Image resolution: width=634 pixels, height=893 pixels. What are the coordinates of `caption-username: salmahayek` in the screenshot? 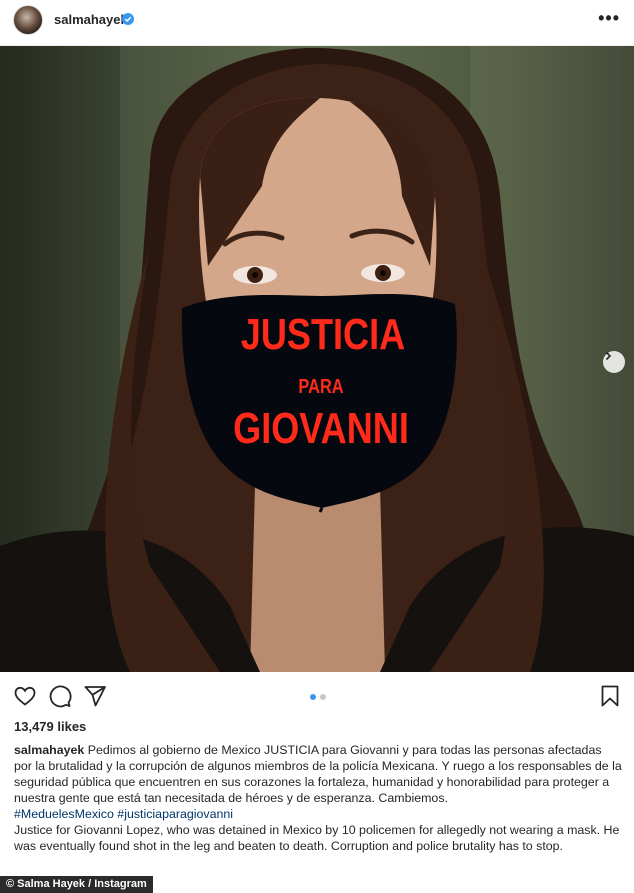 It's located at (49, 750).